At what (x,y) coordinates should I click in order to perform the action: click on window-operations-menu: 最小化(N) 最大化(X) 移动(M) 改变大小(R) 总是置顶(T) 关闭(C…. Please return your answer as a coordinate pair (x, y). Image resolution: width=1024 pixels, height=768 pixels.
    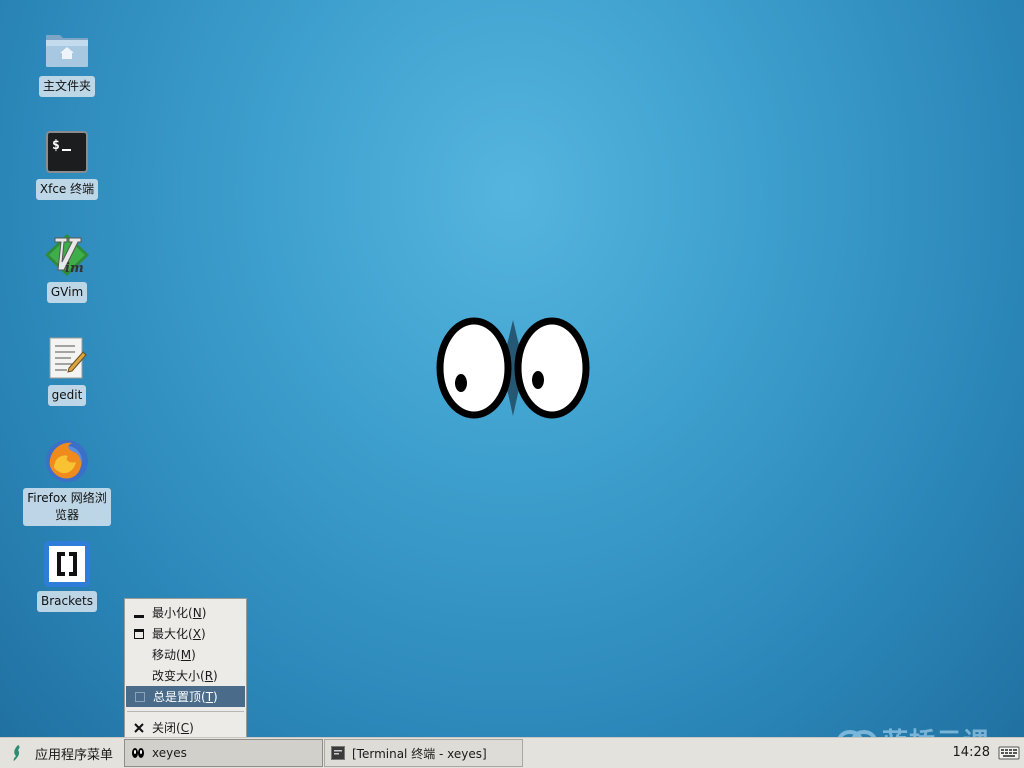
    Looking at the image, I should click on (185, 668).